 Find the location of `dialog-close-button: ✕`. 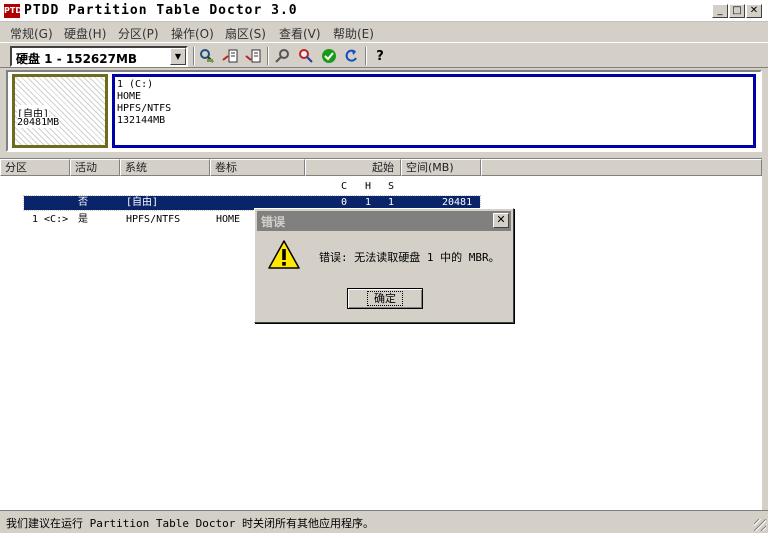

dialog-close-button: ✕ is located at coordinates (501, 220).